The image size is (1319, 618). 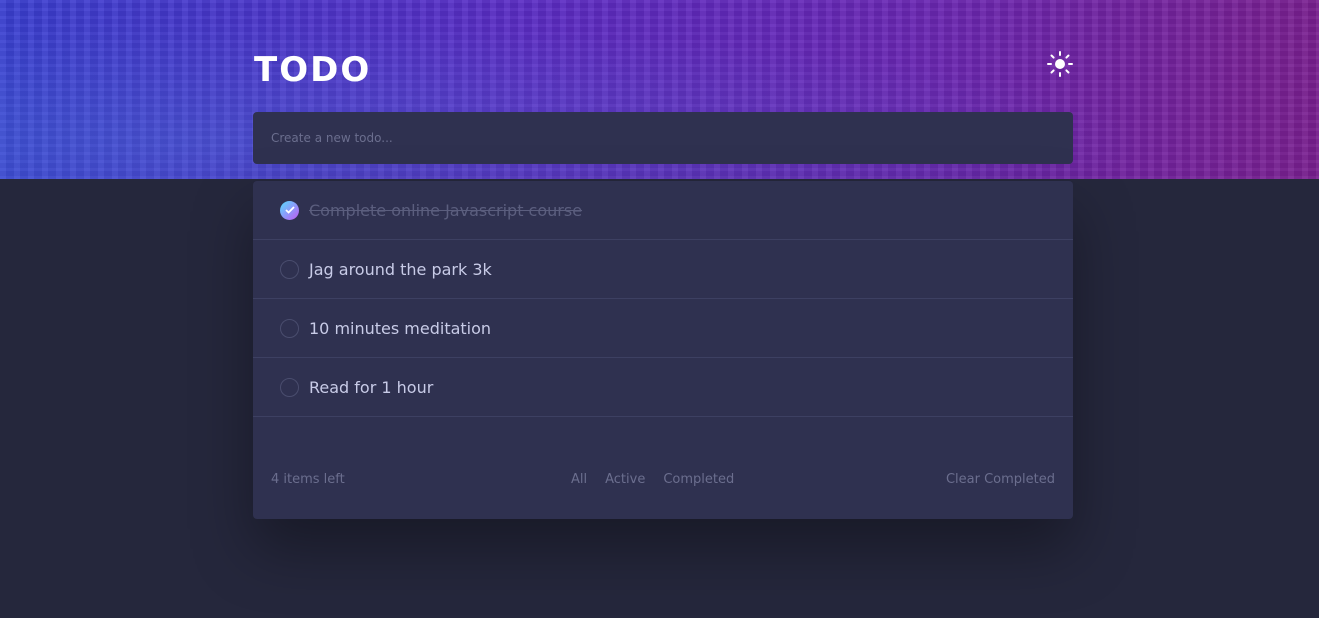 What do you see at coordinates (579, 479) in the screenshot?
I see `filter-all: All` at bounding box center [579, 479].